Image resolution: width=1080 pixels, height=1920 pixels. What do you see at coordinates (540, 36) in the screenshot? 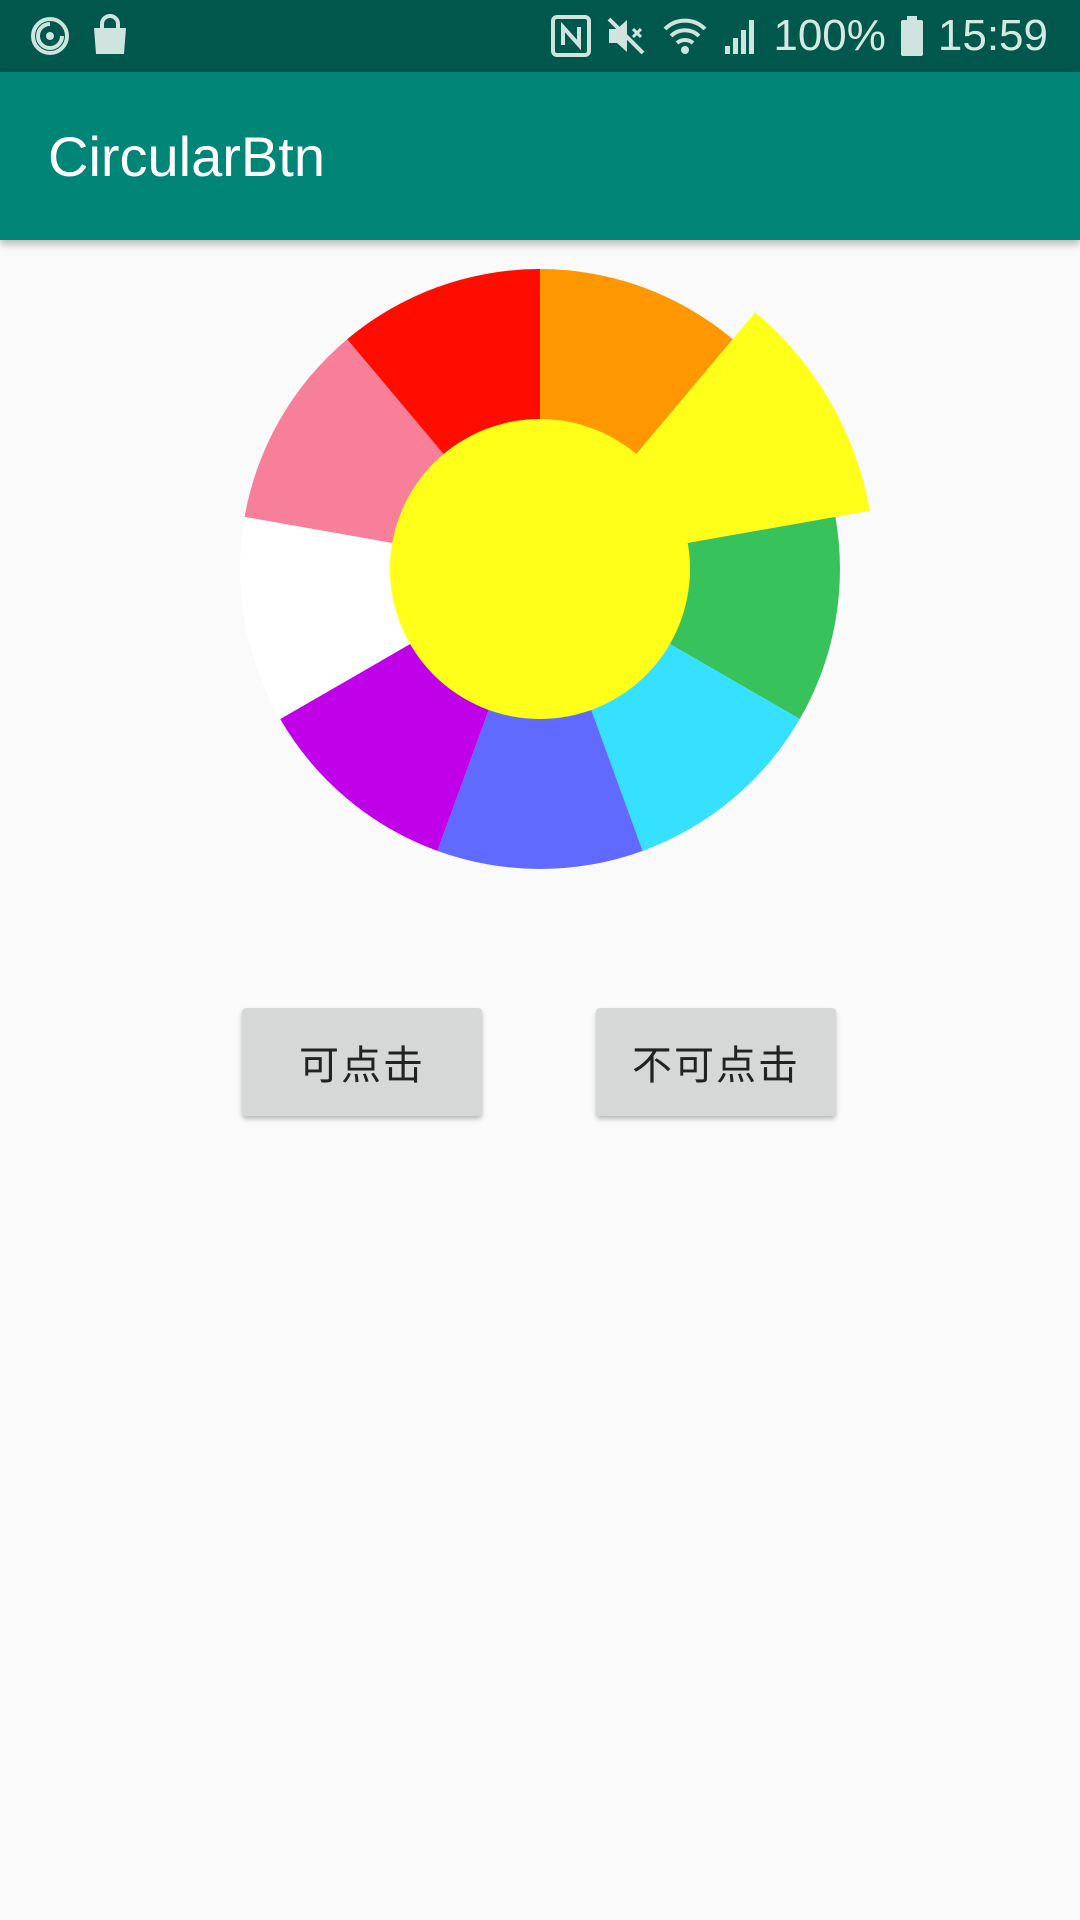
I see `status-bar: 100% 15:59` at bounding box center [540, 36].